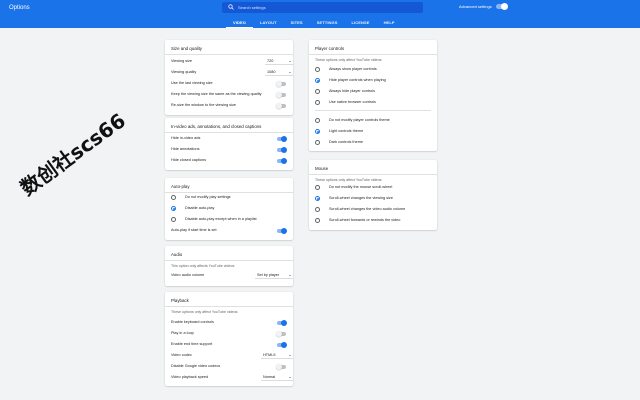 This screenshot has height=400, width=640. Describe the element at coordinates (359, 120) in the screenshot. I see `theme-option-1-label: Do not modify player controls theme` at that location.